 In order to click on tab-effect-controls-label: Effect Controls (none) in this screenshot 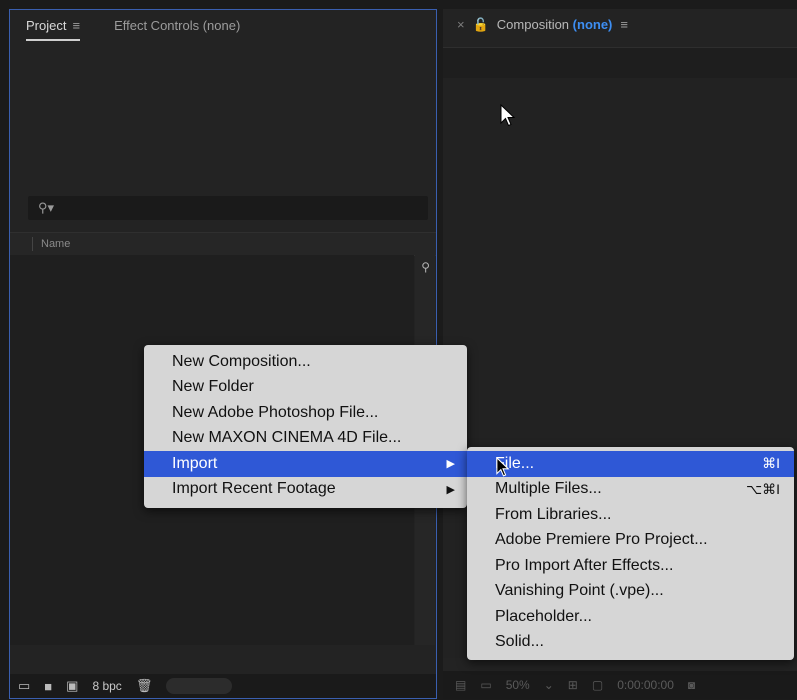, I will do `click(177, 25)`.